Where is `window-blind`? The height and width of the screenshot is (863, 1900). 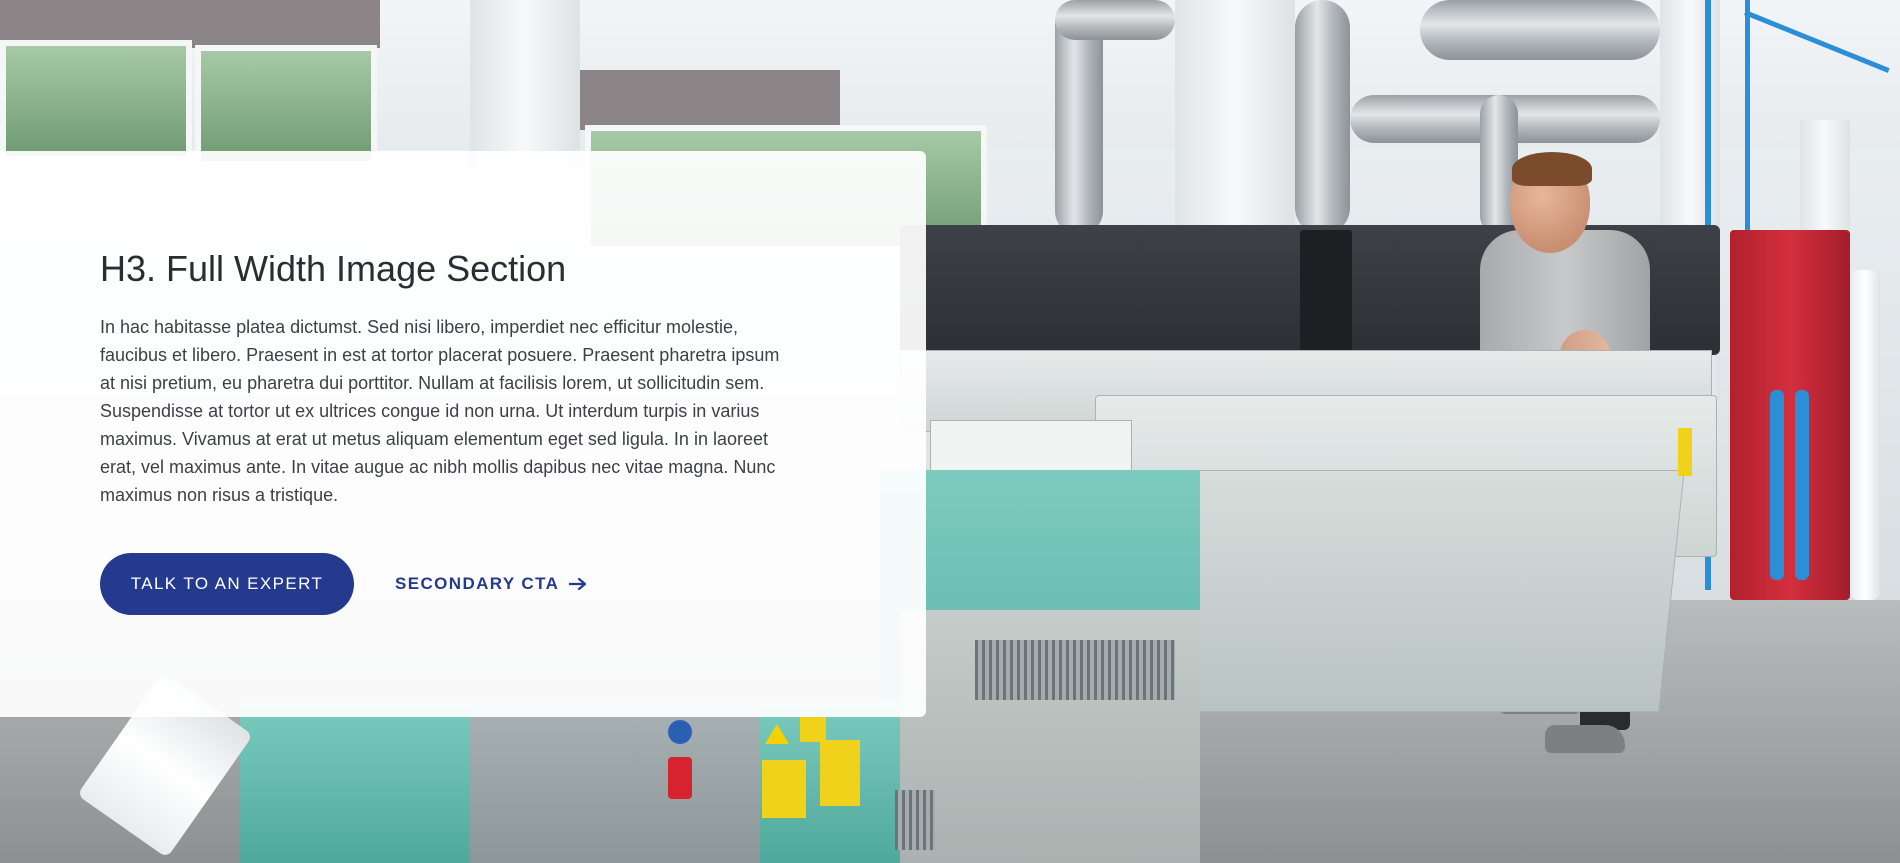
window-blind is located at coordinates (710, 100).